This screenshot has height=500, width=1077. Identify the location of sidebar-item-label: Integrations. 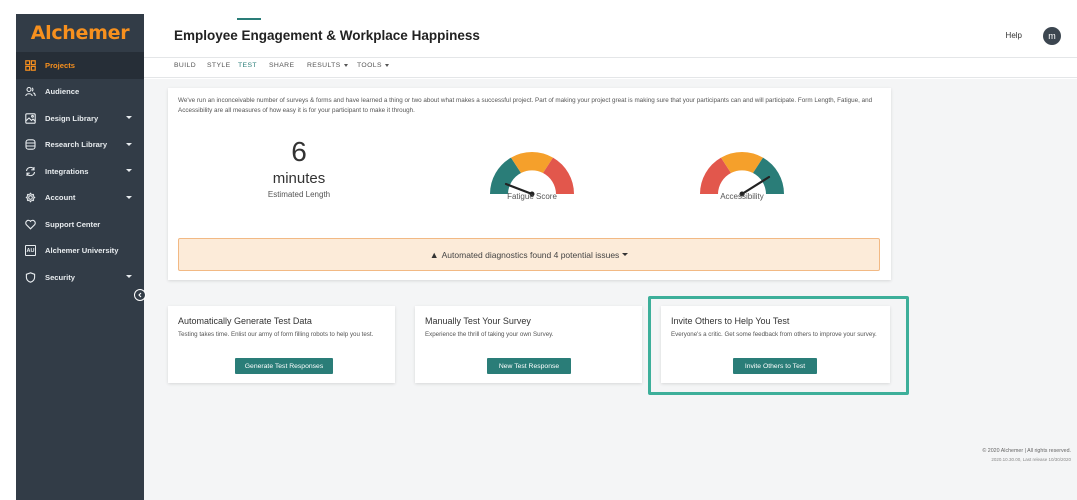
(67, 171).